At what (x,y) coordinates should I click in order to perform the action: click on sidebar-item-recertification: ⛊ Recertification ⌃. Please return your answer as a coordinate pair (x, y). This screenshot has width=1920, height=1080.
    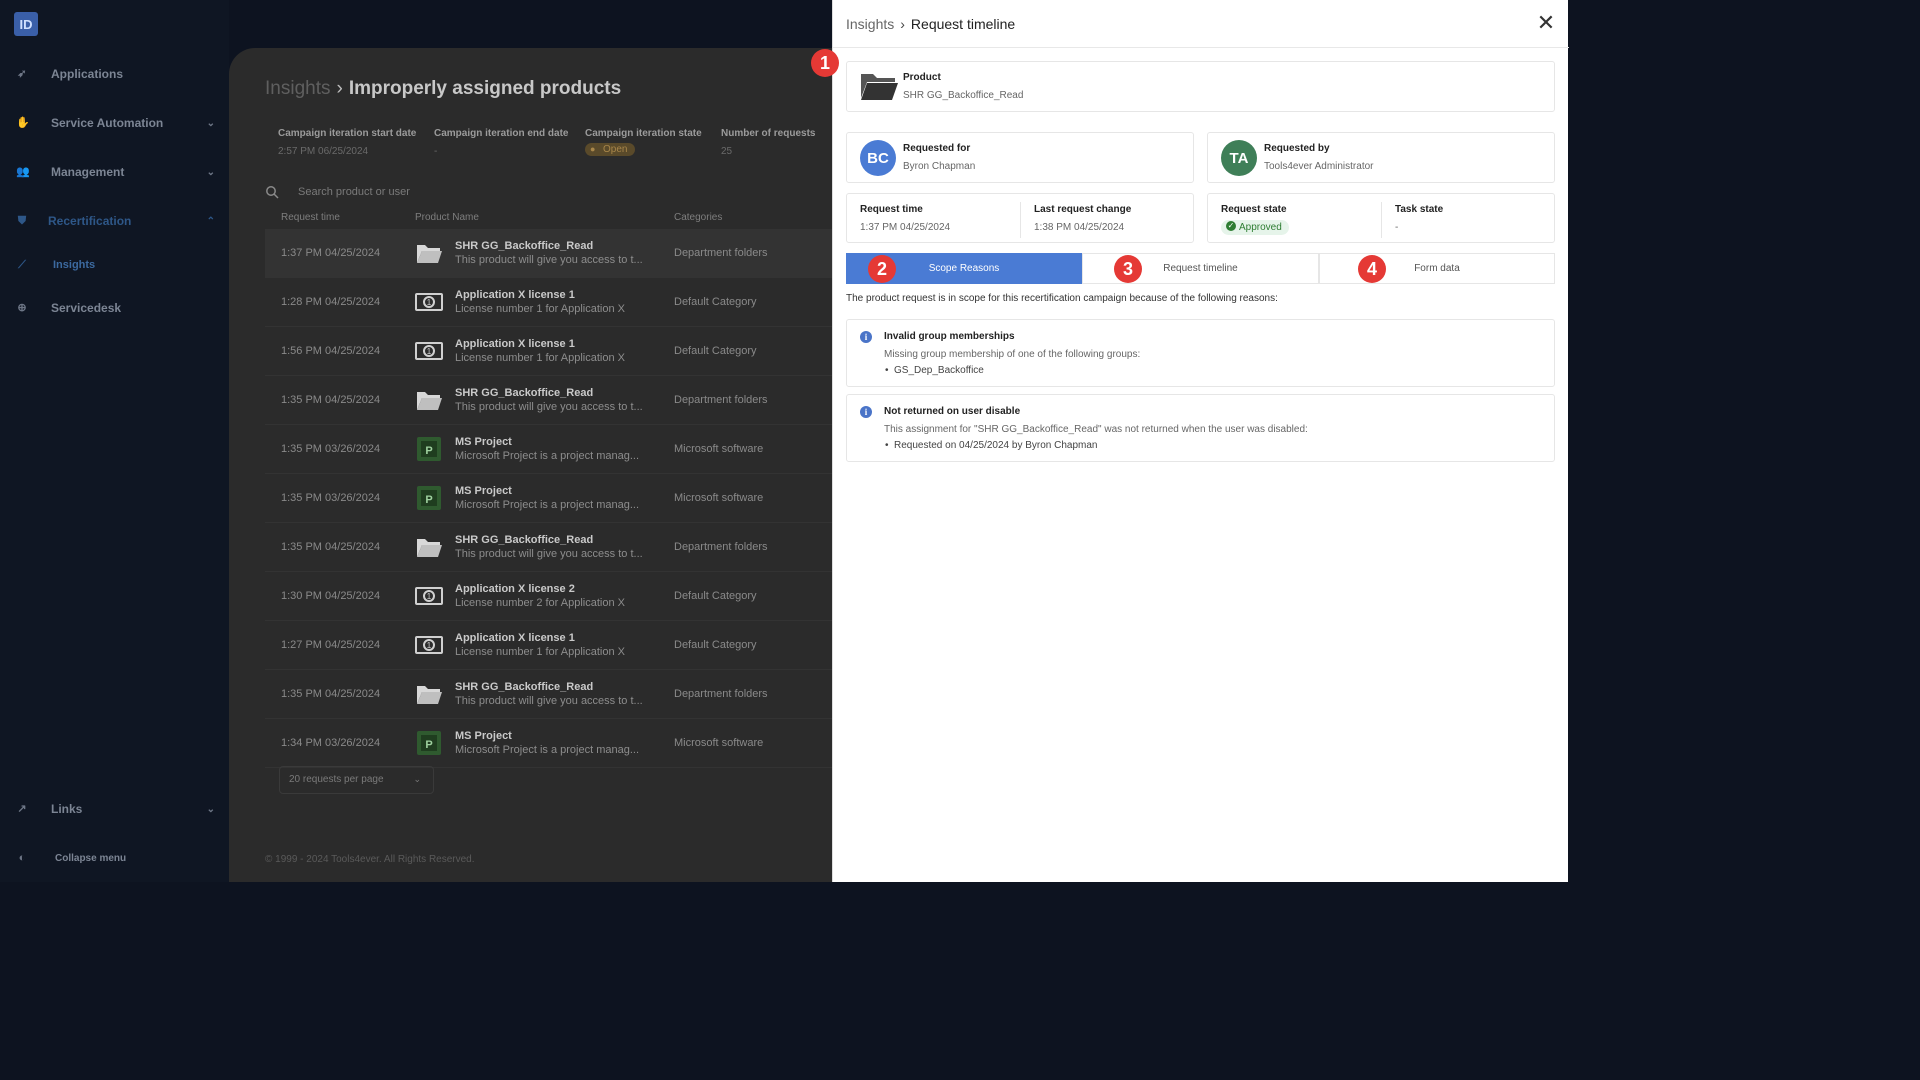
    Looking at the image, I should click on (114, 221).